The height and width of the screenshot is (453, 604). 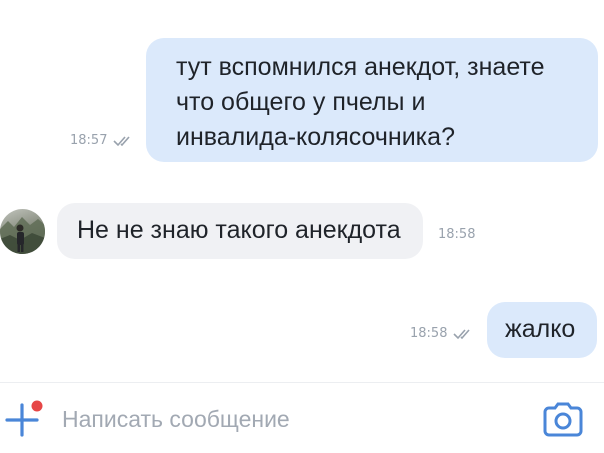 I want to click on red-dot-icon, so click(x=37, y=406).